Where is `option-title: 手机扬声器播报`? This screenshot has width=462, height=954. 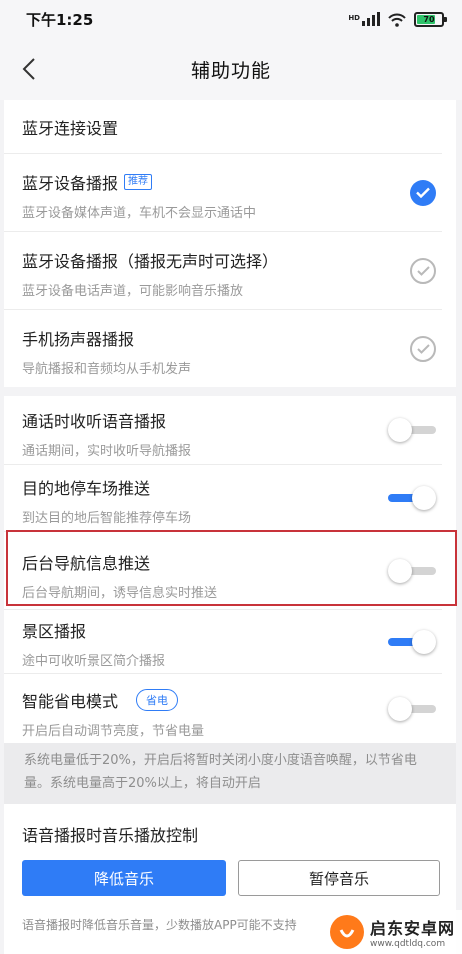 option-title: 手机扬声器播报 is located at coordinates (78, 339).